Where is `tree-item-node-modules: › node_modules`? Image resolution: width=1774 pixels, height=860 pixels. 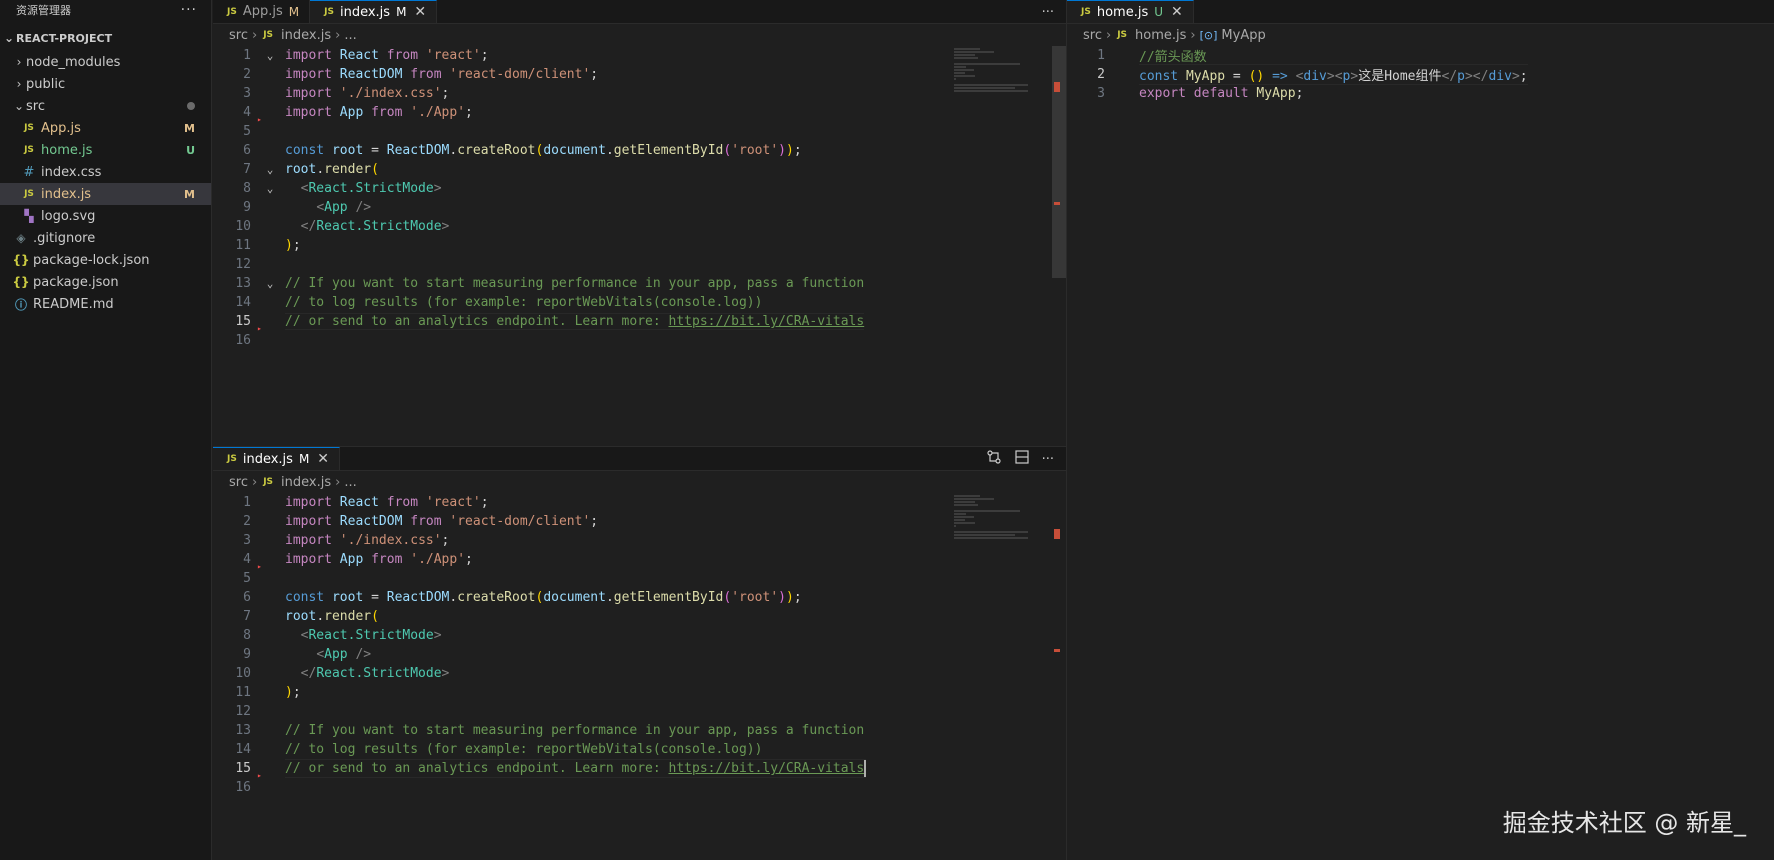
tree-item-node-modules: › node_modules is located at coordinates (105, 62).